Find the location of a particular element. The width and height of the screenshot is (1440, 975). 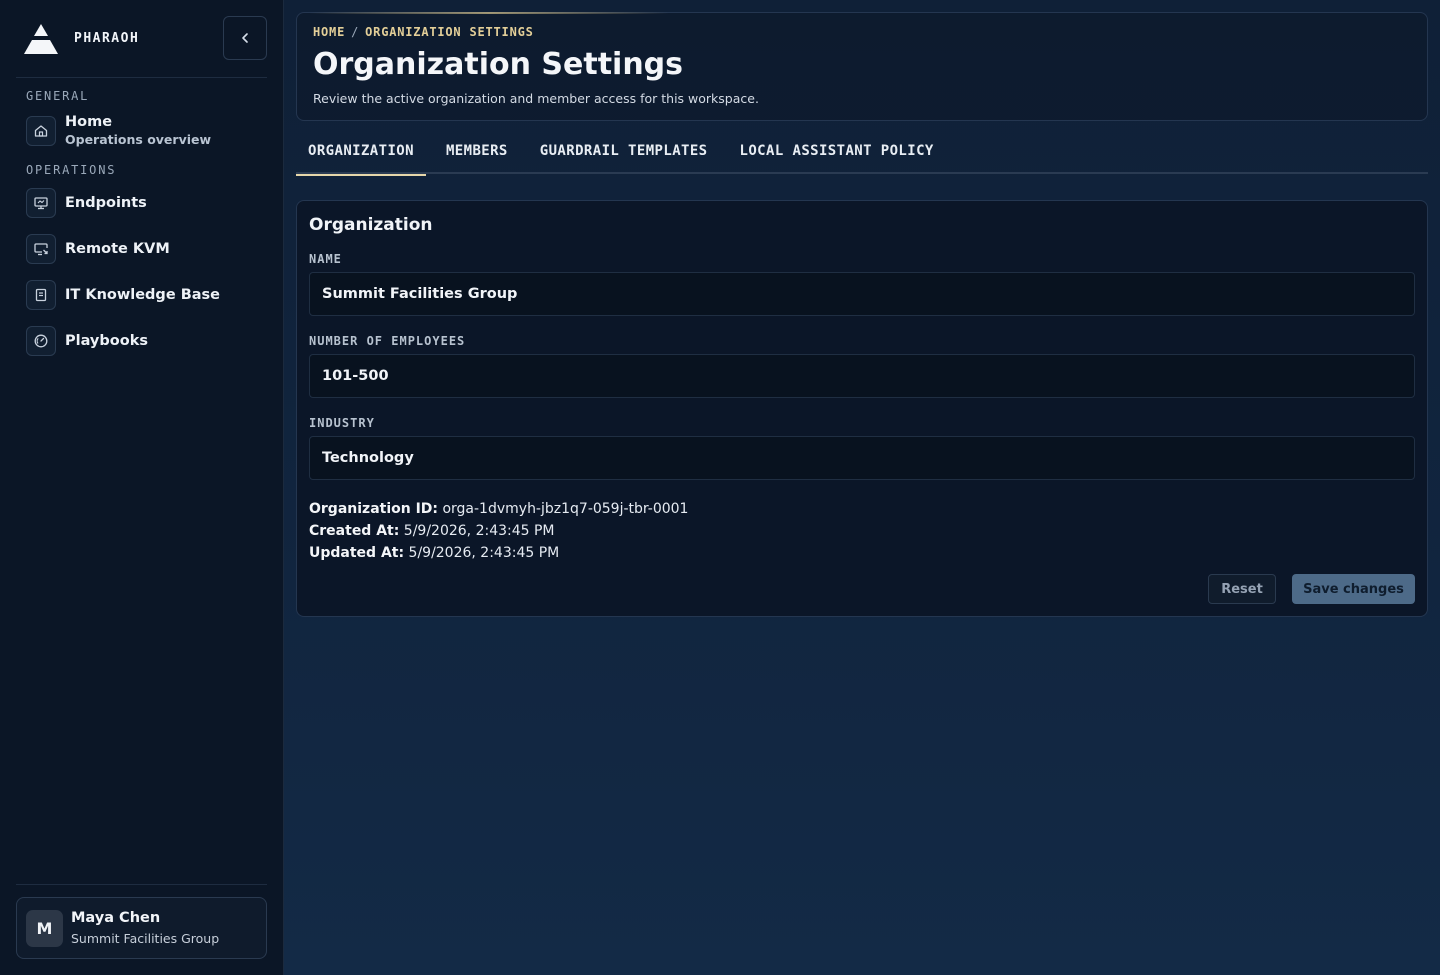

industry-label: INDUSTRY is located at coordinates (342, 423).